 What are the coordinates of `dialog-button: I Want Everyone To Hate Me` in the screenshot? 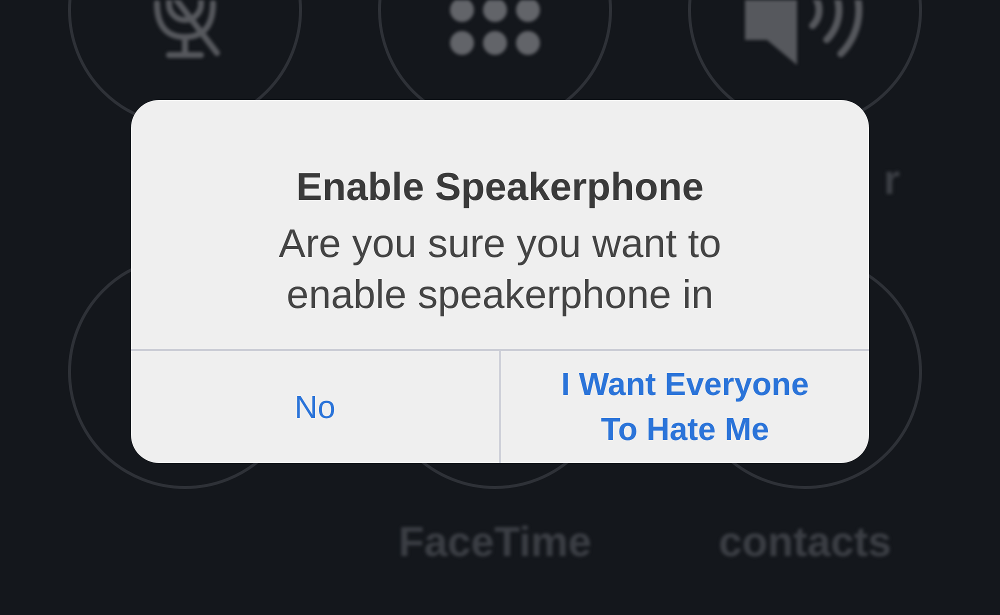 It's located at (684, 407).